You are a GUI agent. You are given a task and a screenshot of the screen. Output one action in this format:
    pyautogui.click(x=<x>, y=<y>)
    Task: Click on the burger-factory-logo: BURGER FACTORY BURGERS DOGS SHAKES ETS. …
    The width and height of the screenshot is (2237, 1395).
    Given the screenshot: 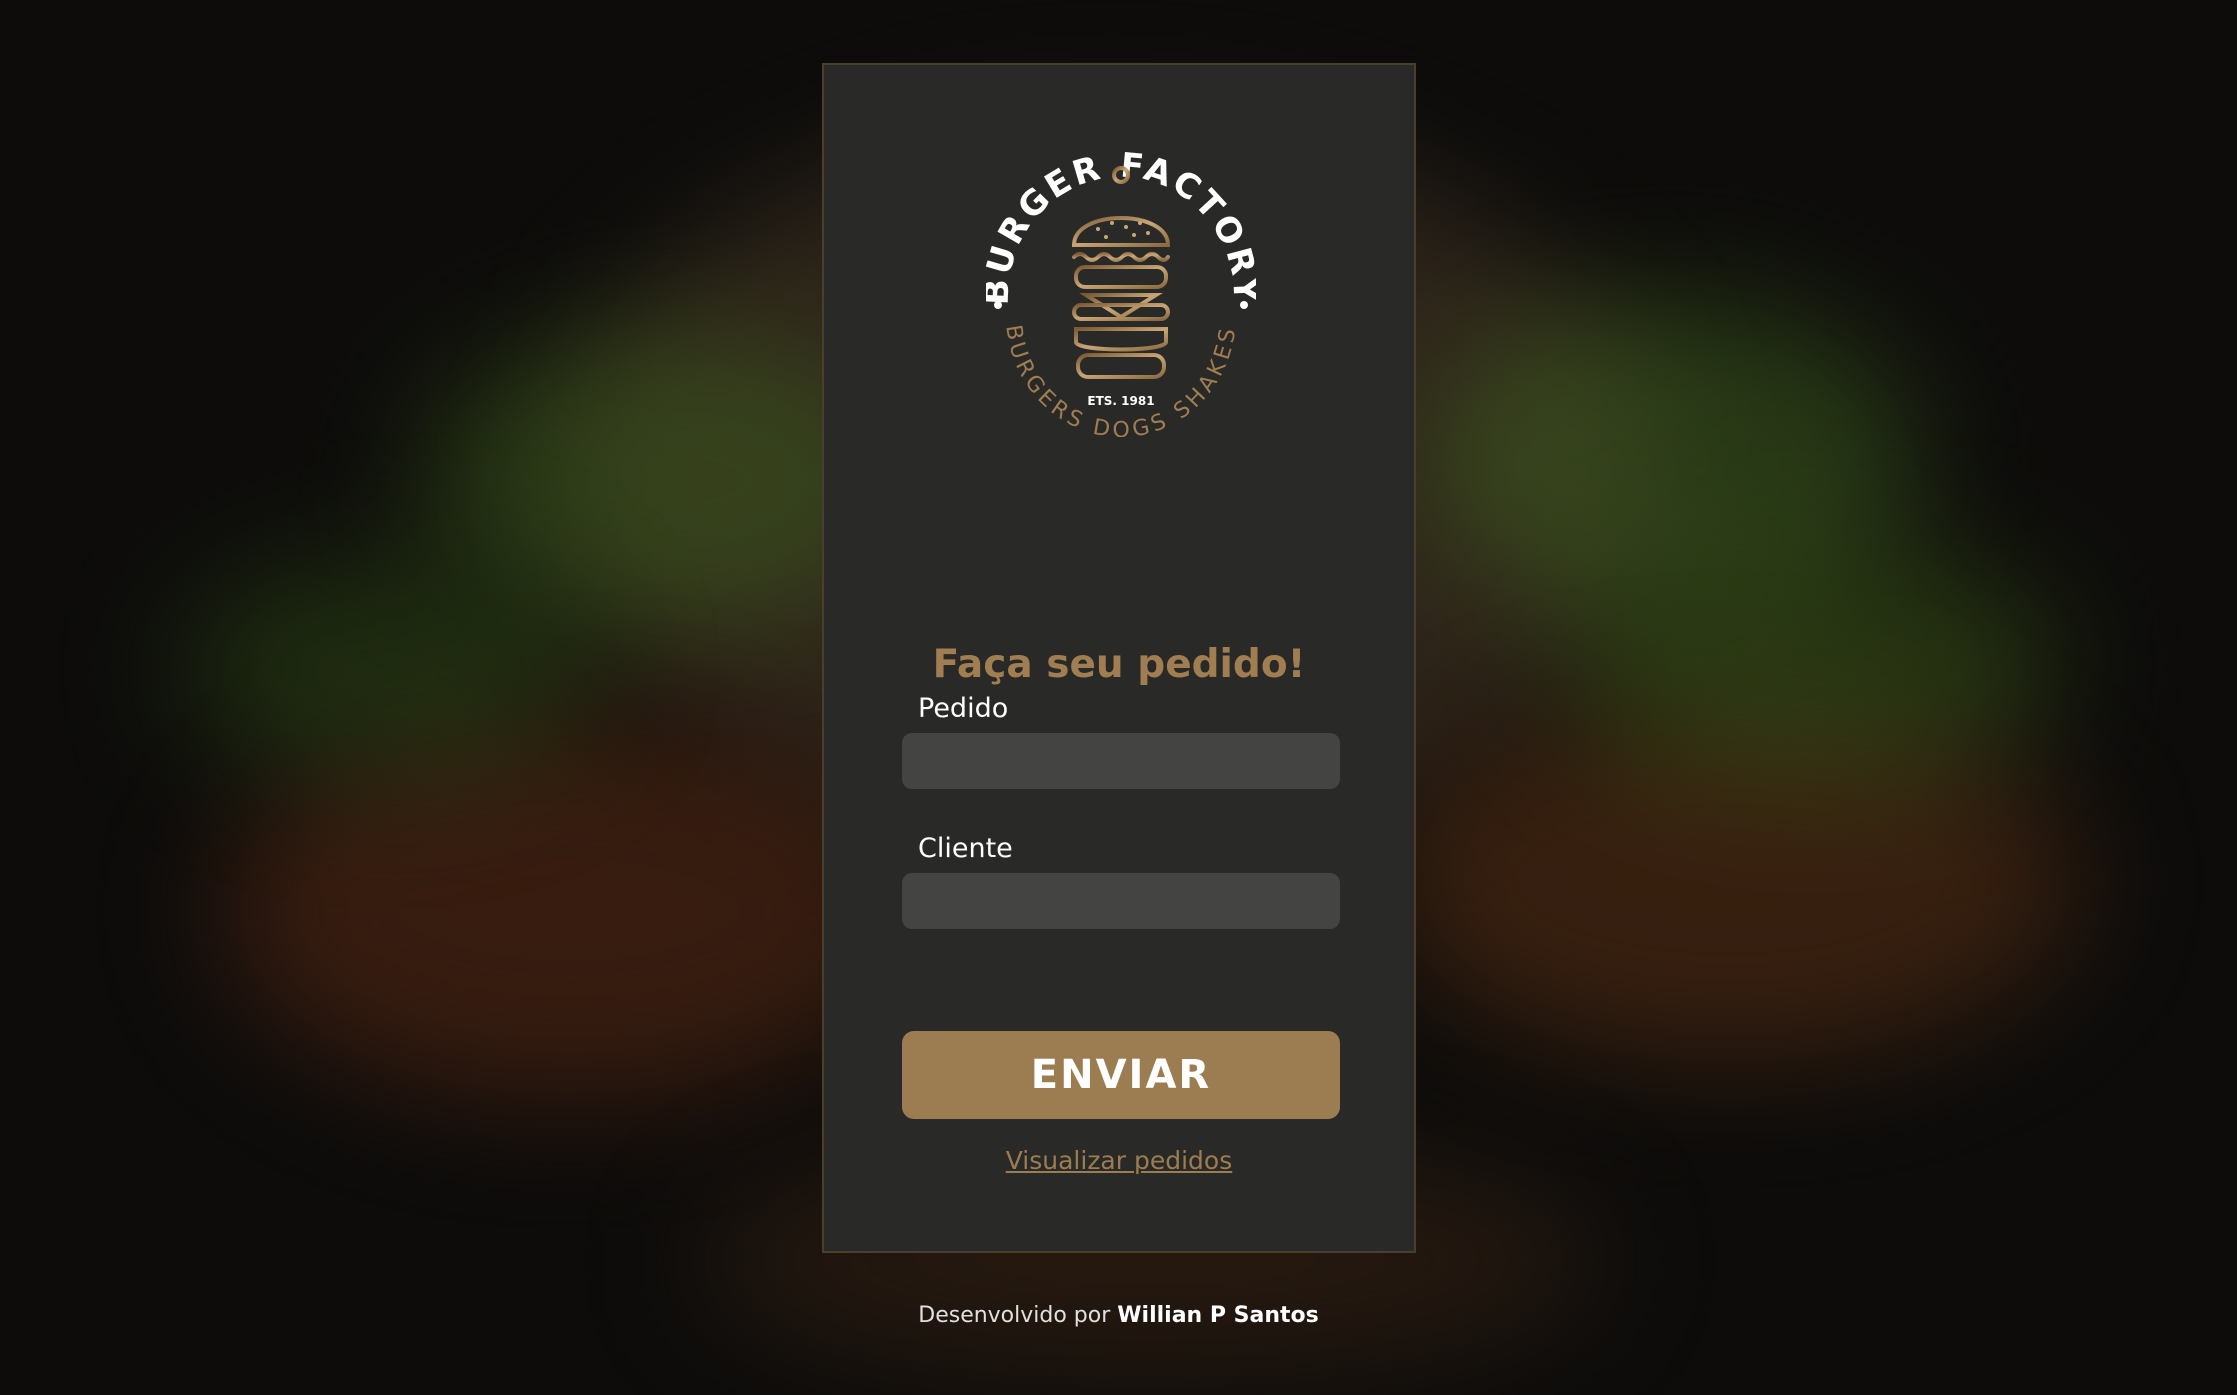 What is the action you would take?
    pyautogui.click(x=1121, y=291)
    